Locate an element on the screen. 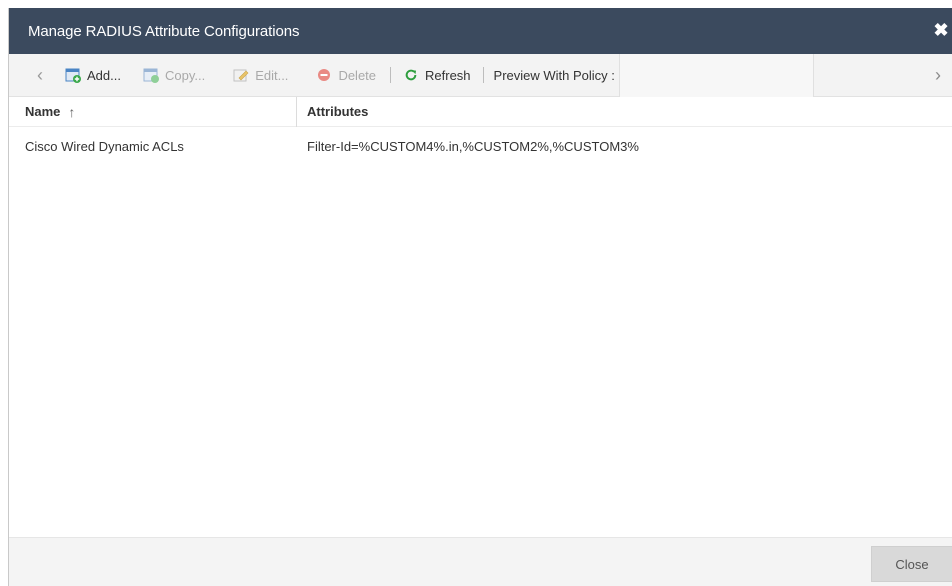 The width and height of the screenshot is (952, 586). column-header-name-label: Name is located at coordinates (43, 111).